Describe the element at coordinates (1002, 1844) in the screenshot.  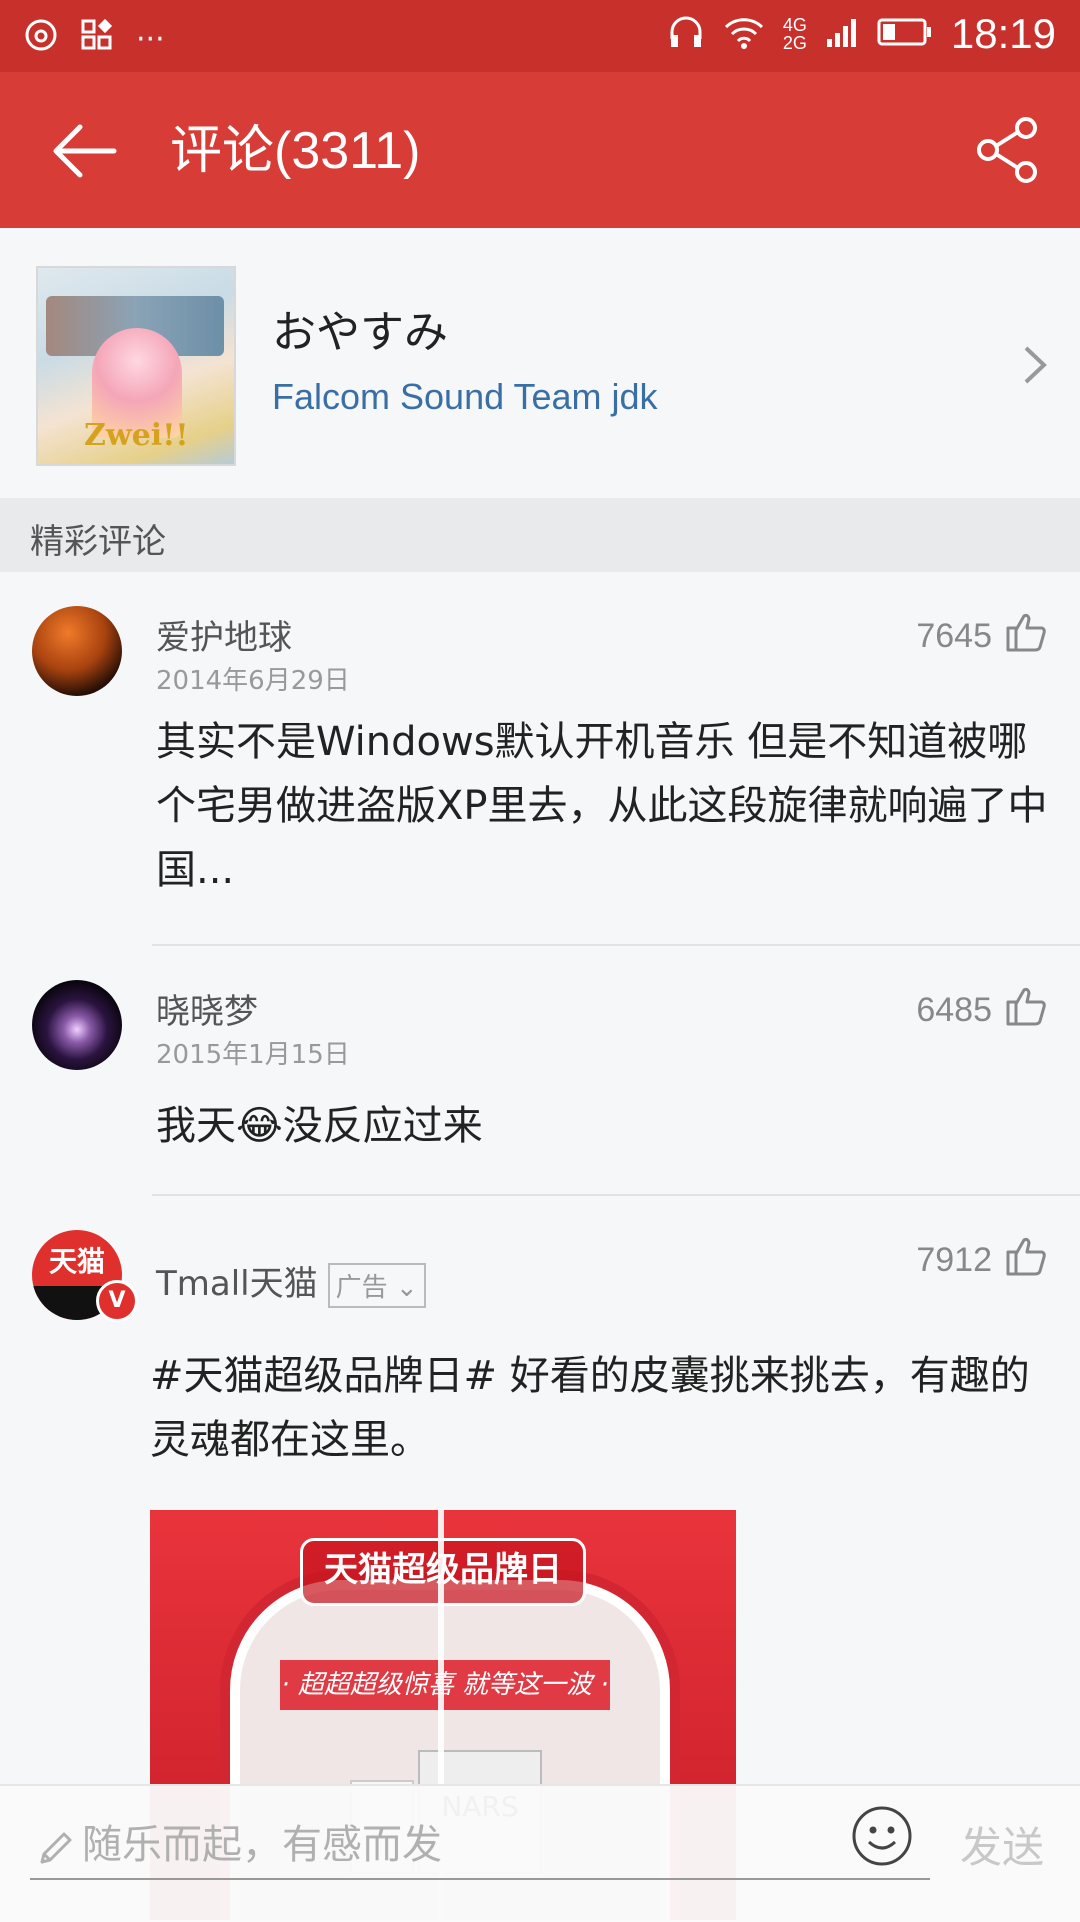
I see `send-button: 发送` at that location.